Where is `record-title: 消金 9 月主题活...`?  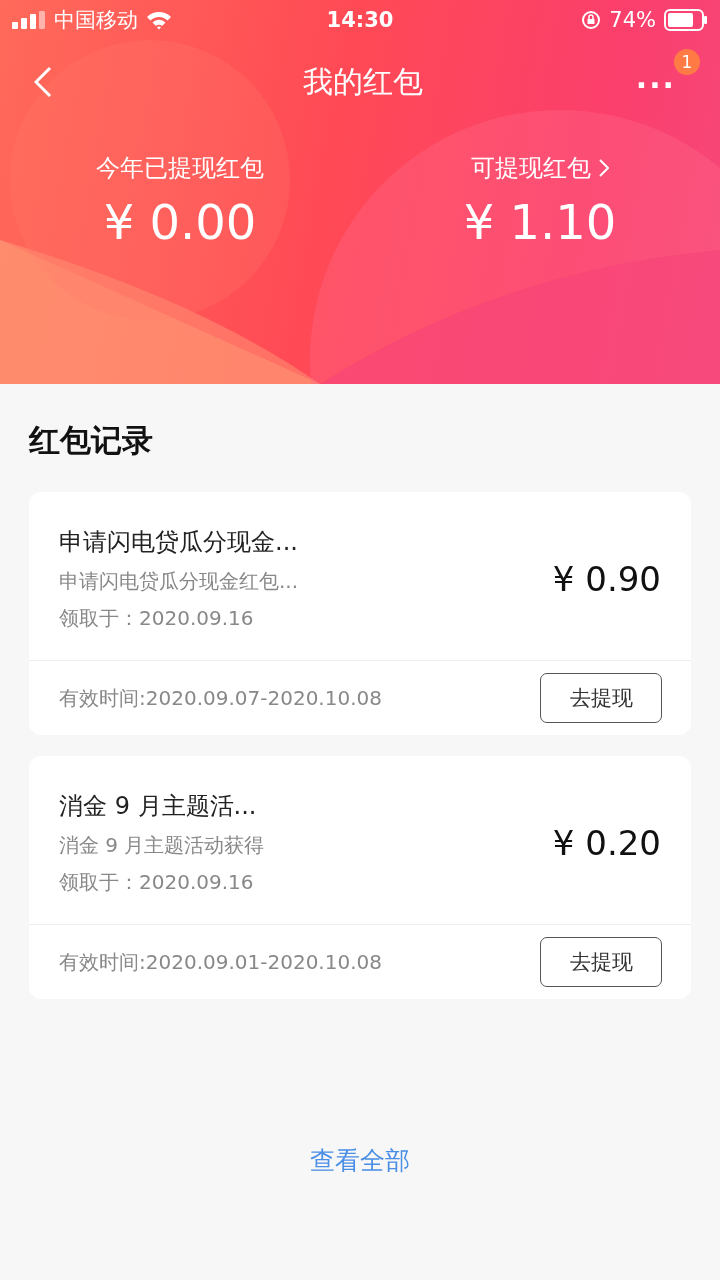 record-title: 消金 9 月主题活... is located at coordinates (158, 806).